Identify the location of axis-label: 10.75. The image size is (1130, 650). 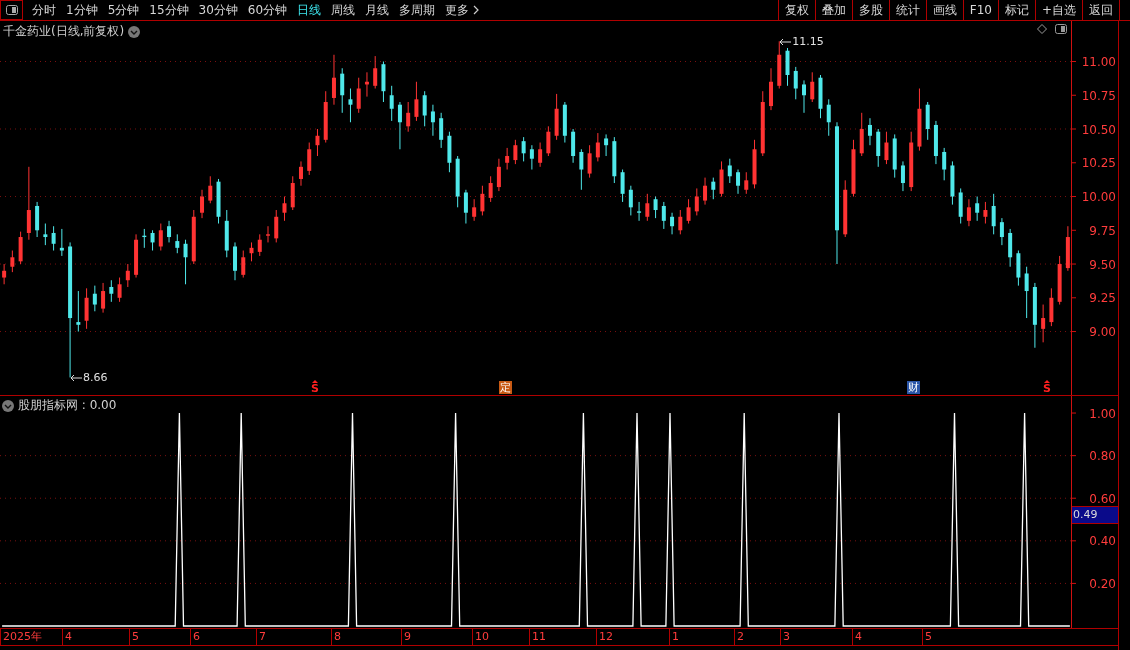
(1098, 95).